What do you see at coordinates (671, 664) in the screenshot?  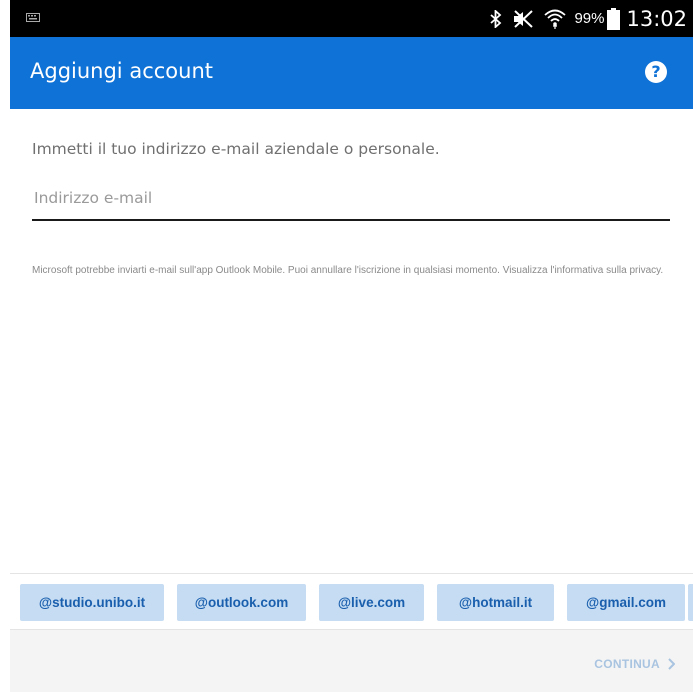 I see `chevron-right-icon` at bounding box center [671, 664].